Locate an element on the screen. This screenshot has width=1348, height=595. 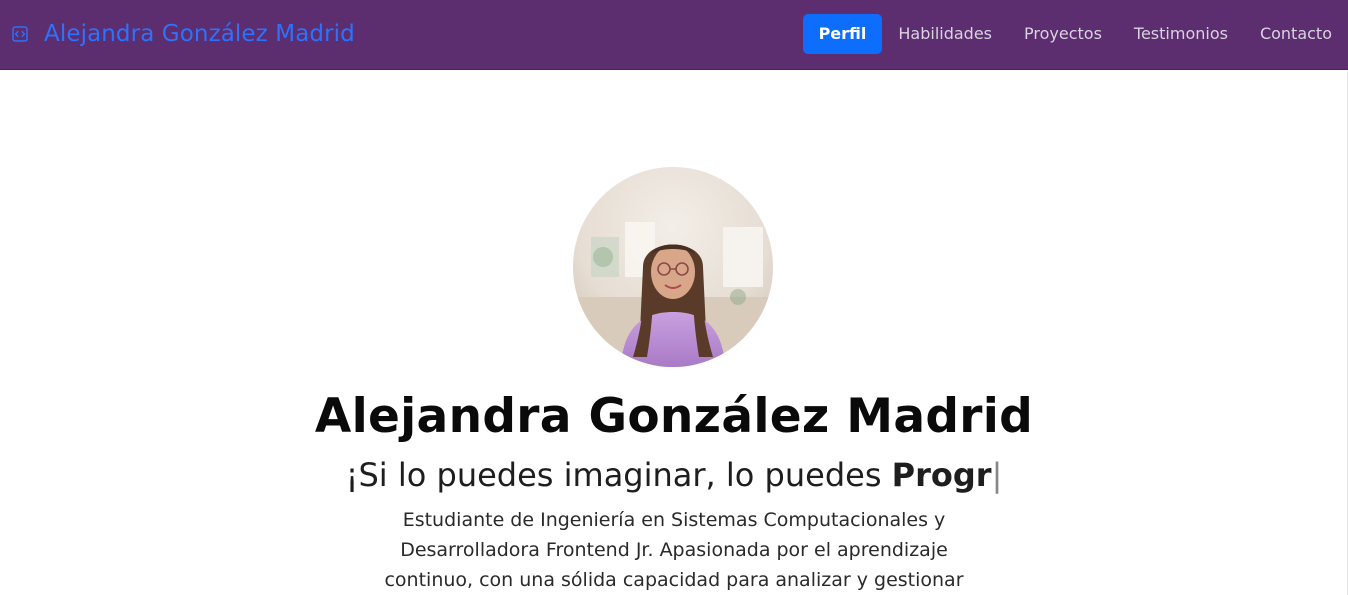
nav-link-proyectos: Proyectos is located at coordinates (1063, 34).